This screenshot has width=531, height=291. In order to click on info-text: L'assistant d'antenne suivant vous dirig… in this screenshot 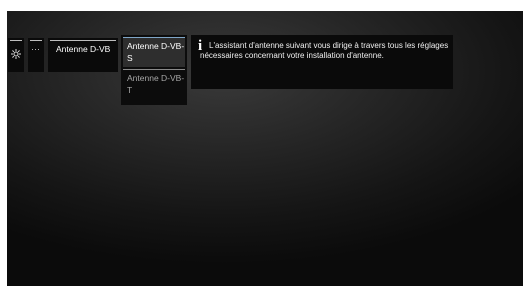, I will do `click(324, 50)`.